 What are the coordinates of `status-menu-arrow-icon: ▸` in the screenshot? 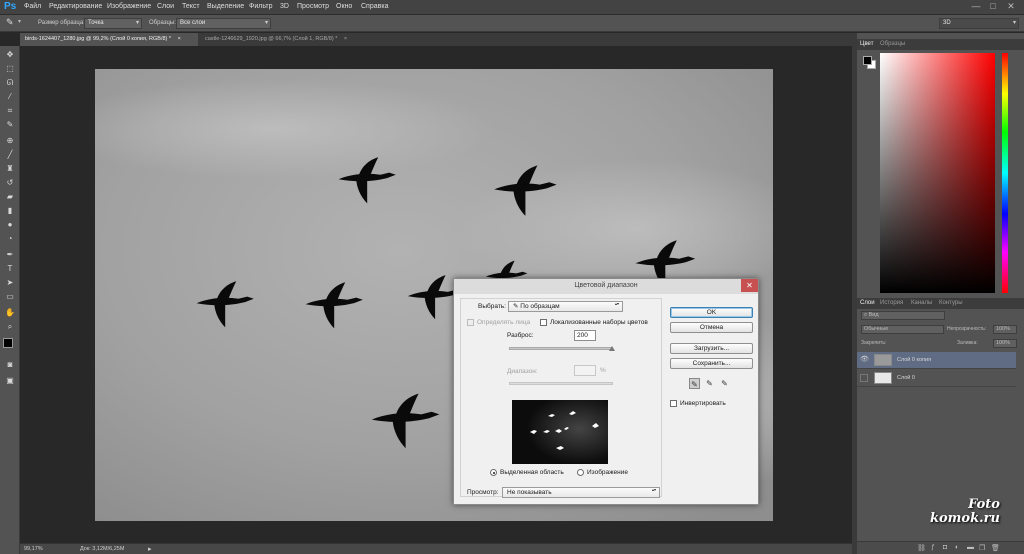 It's located at (150, 549).